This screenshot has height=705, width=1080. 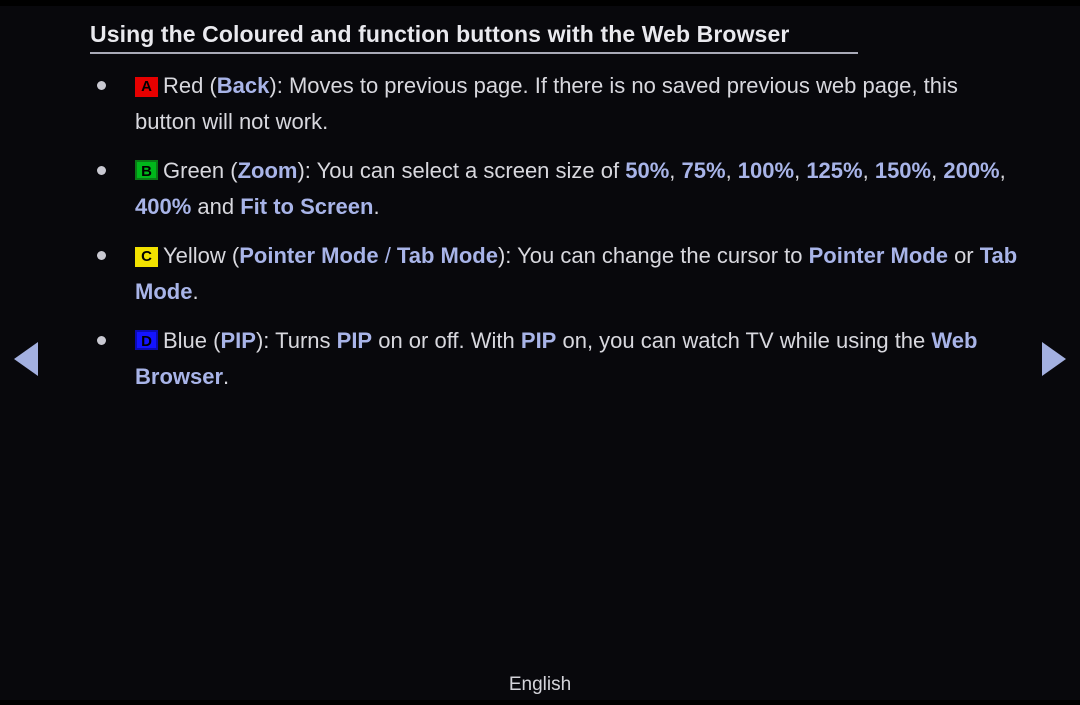 What do you see at coordinates (1054, 359) in the screenshot?
I see `next-page-arrow-icon` at bounding box center [1054, 359].